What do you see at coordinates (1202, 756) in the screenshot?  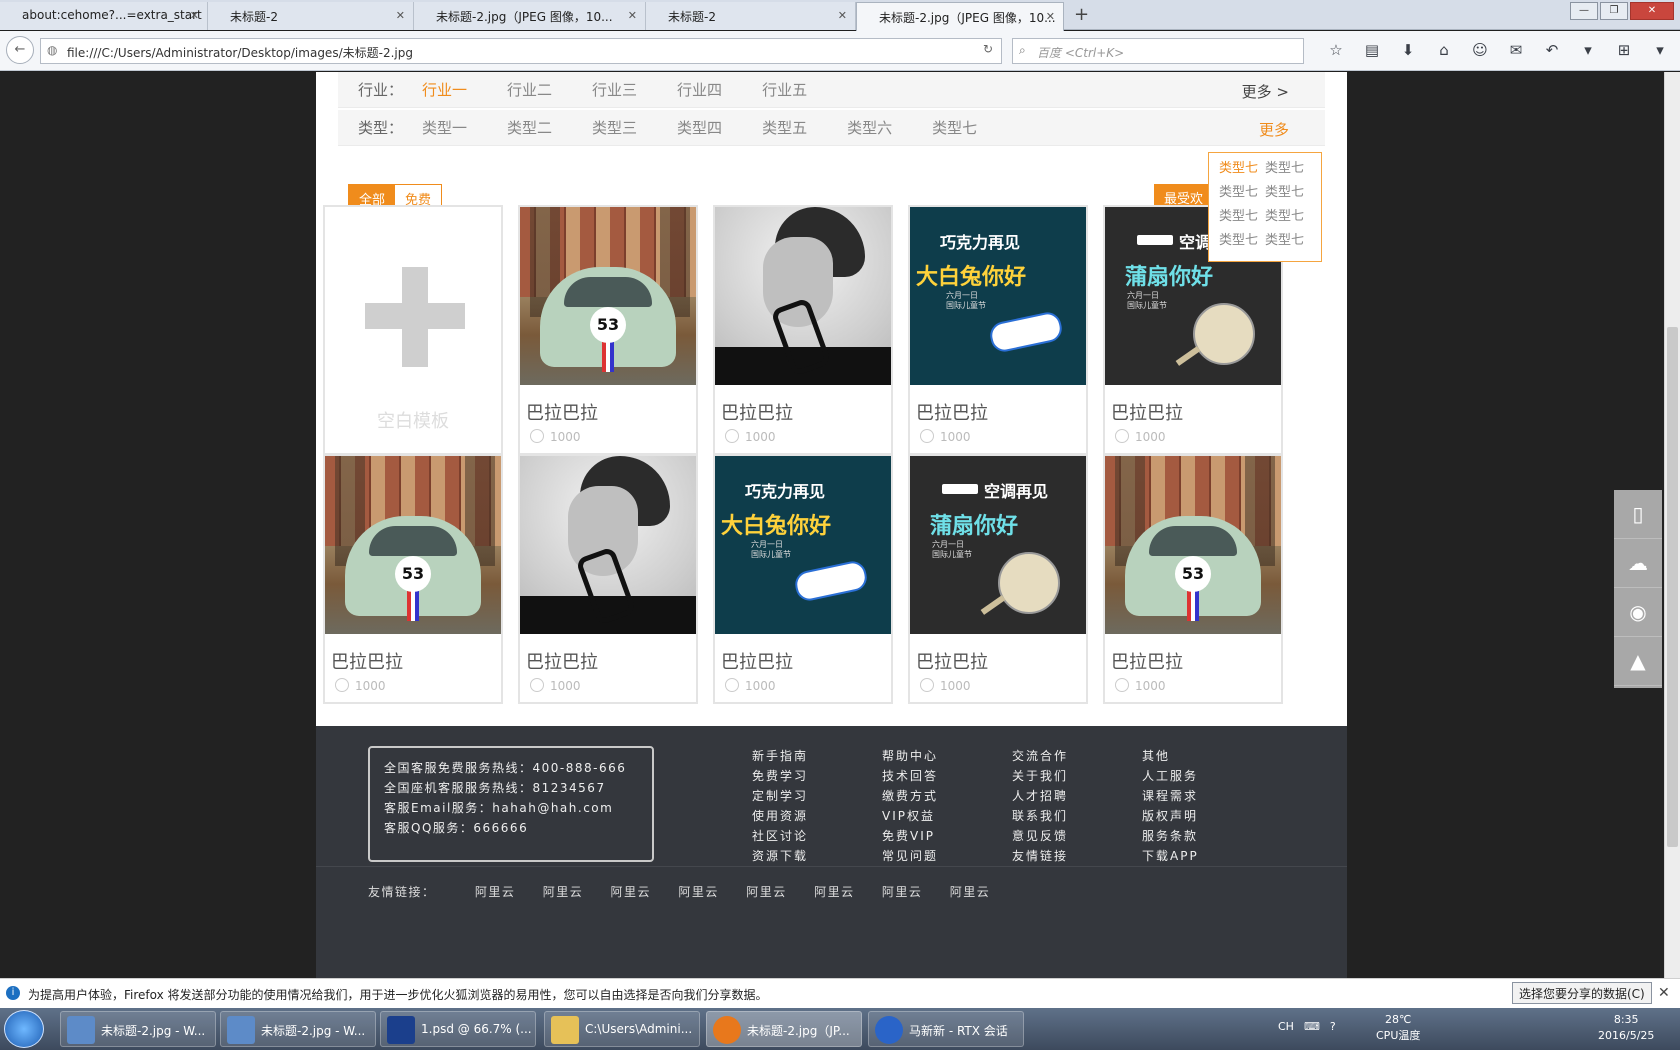 I see `footer-link: 其他` at bounding box center [1202, 756].